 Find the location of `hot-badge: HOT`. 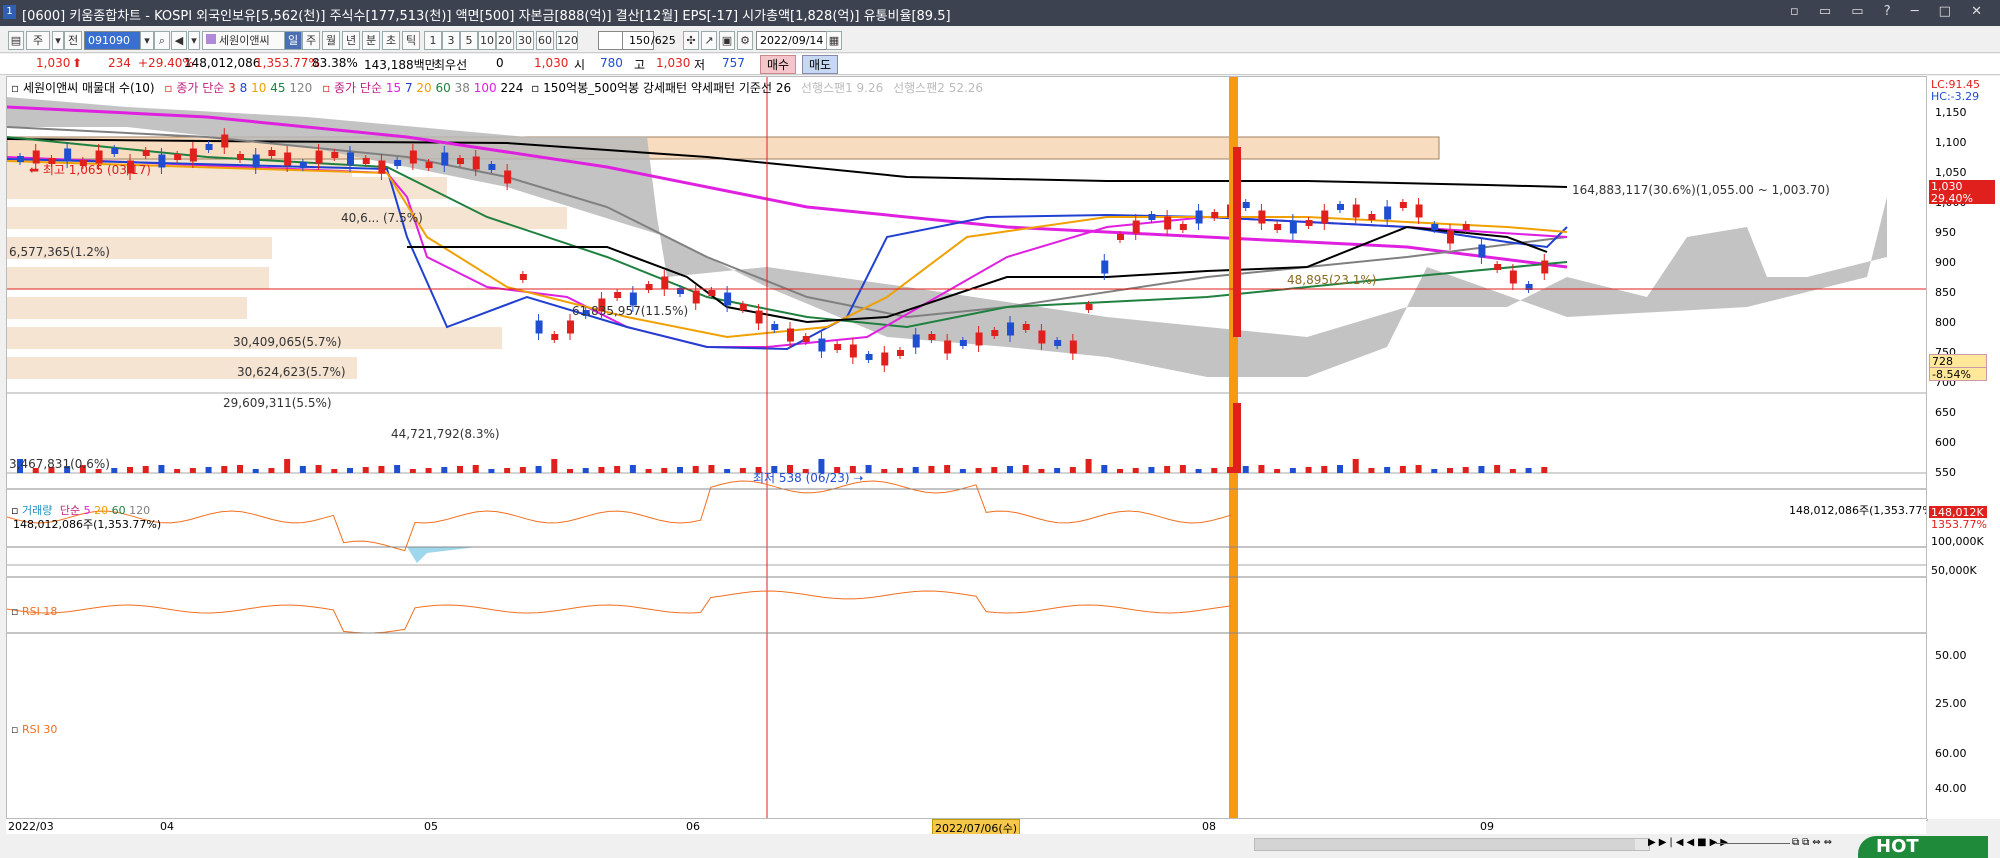

hot-badge: HOT is located at coordinates (1923, 847).